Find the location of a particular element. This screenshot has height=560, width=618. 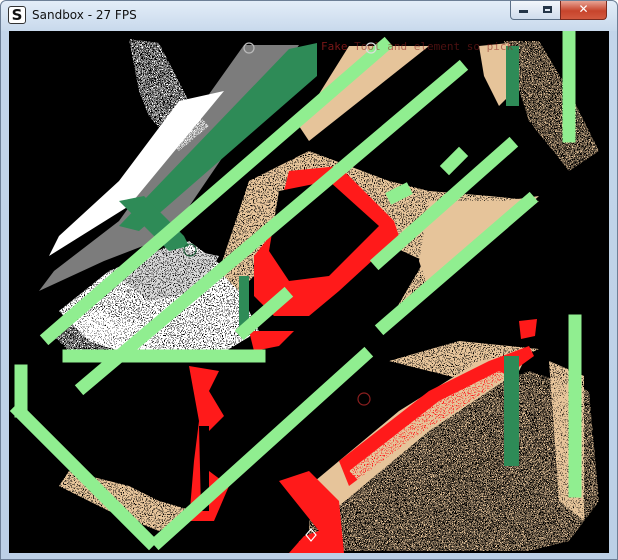

maximize-button is located at coordinates (548, 10).